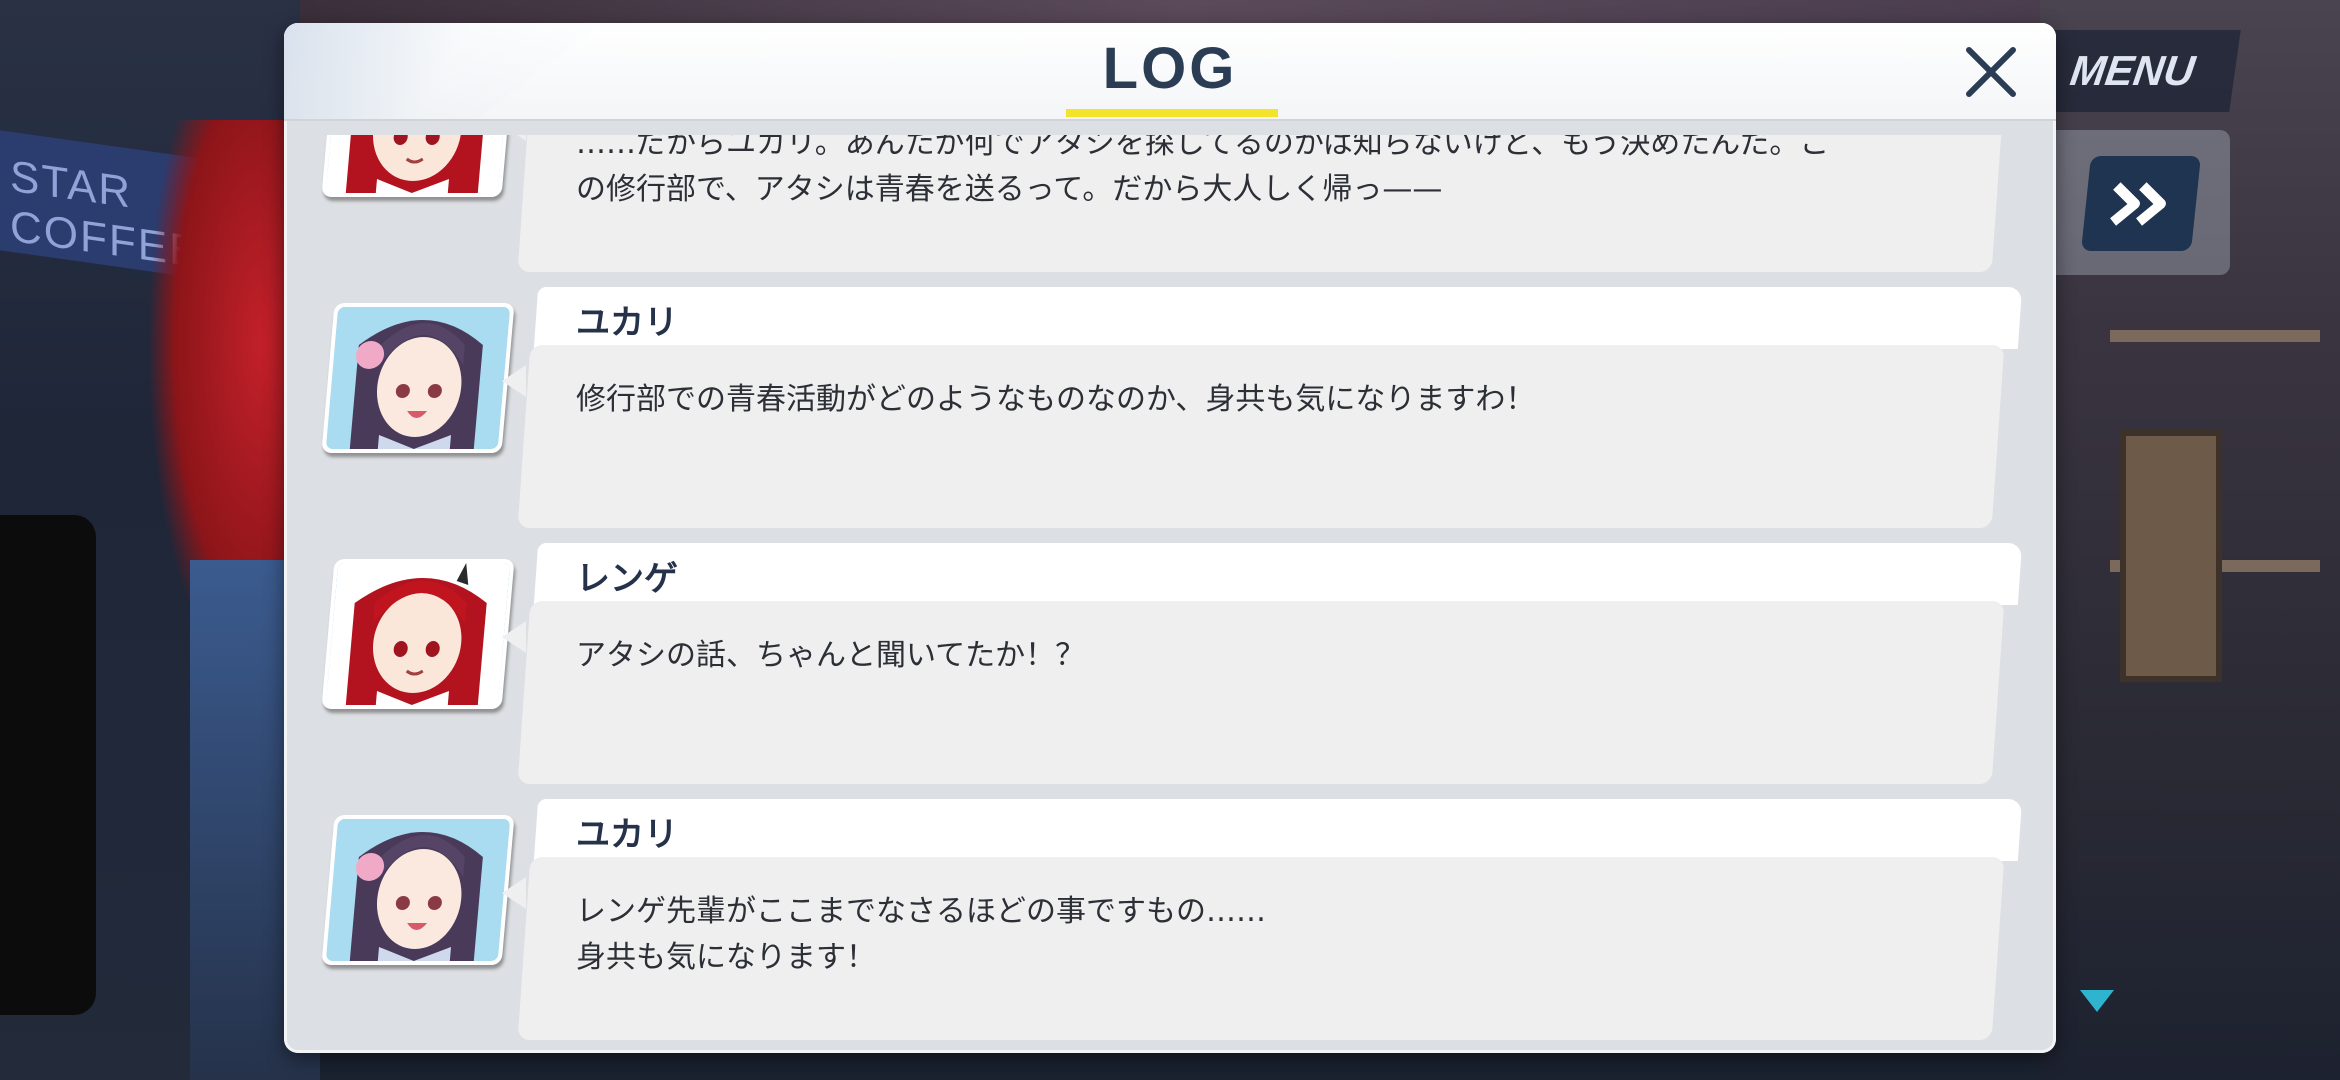 The width and height of the screenshot is (2340, 1080). What do you see at coordinates (2215, 336) in the screenshot?
I see `shelf` at bounding box center [2215, 336].